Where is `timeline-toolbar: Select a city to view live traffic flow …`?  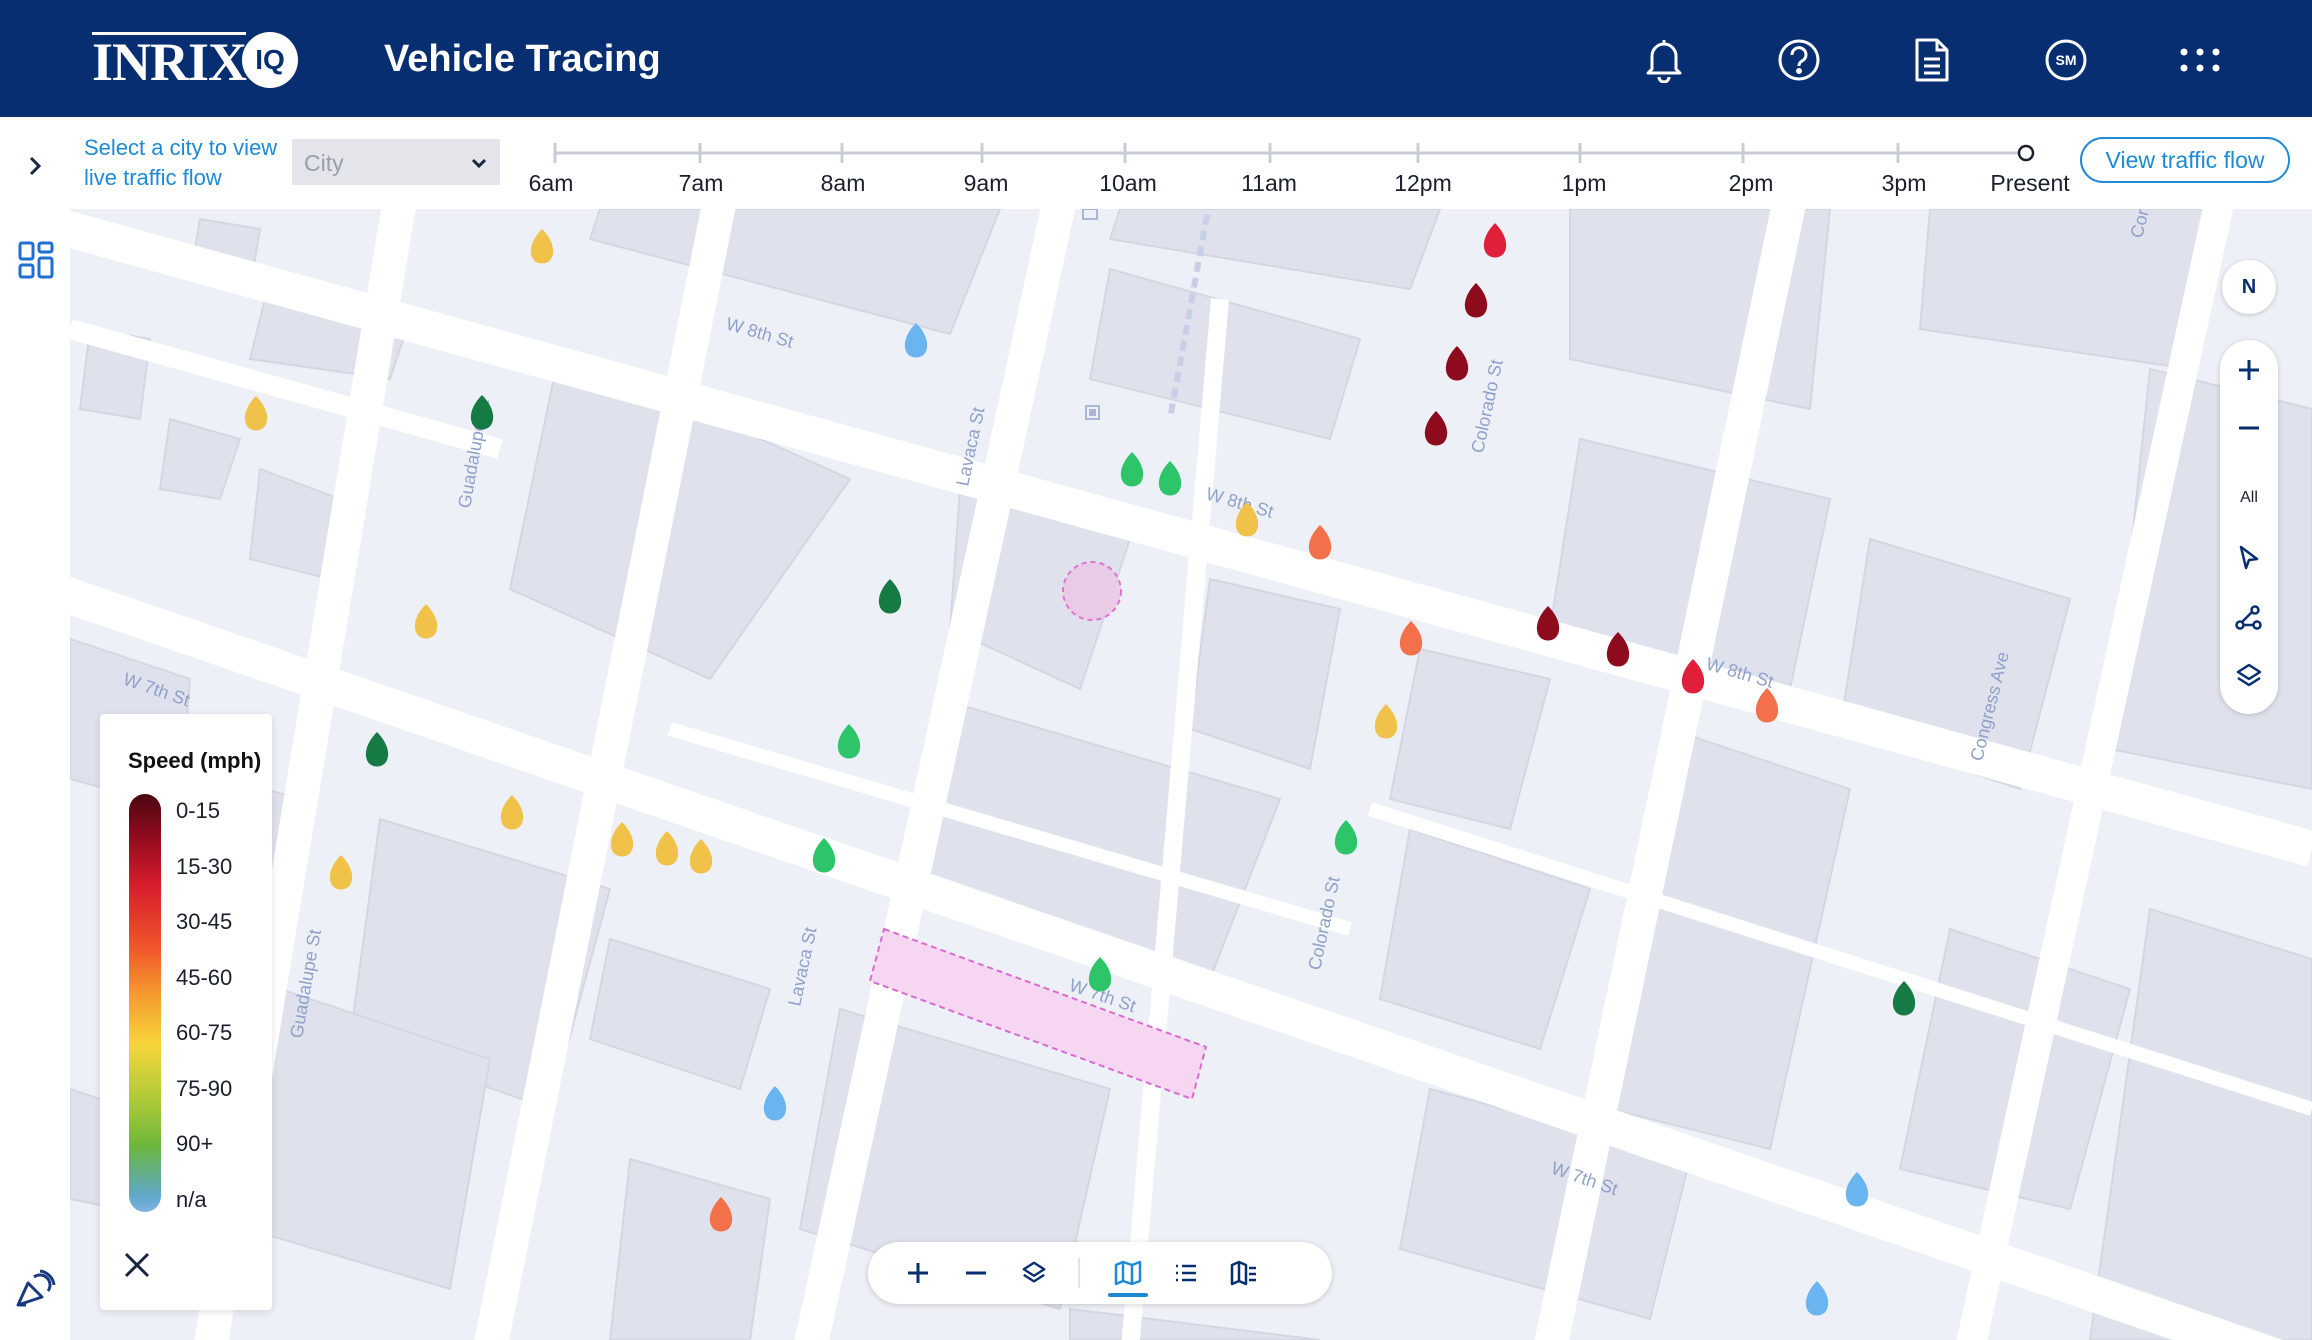 timeline-toolbar: Select a city to view live traffic flow … is located at coordinates (1191, 163).